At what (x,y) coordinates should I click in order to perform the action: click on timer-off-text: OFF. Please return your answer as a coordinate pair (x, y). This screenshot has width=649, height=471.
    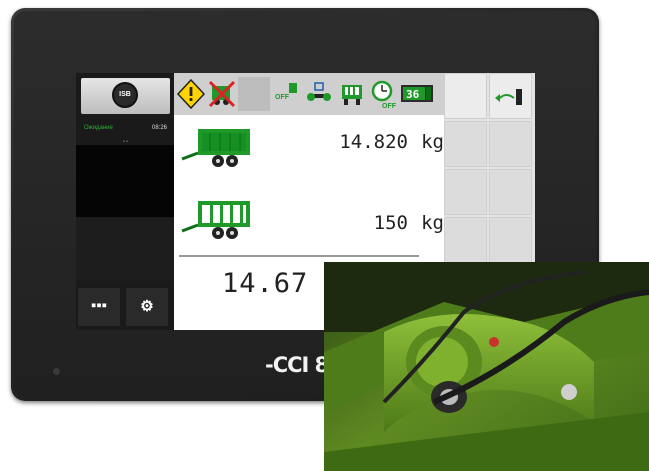
    Looking at the image, I should click on (389, 106).